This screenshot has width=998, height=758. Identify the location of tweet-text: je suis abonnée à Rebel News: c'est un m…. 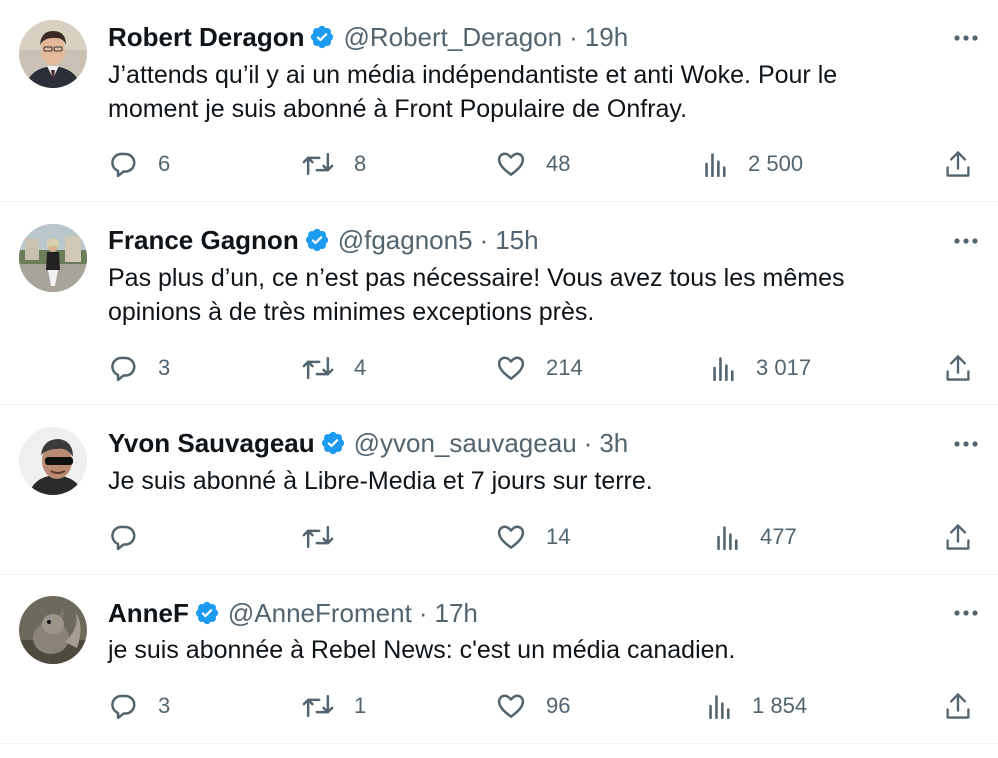
(538, 650).